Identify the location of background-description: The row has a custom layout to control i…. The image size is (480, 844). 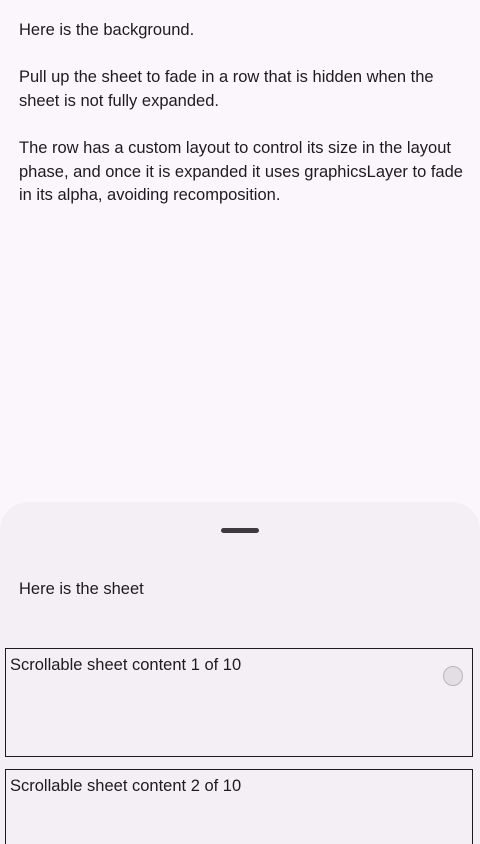
(241, 171).